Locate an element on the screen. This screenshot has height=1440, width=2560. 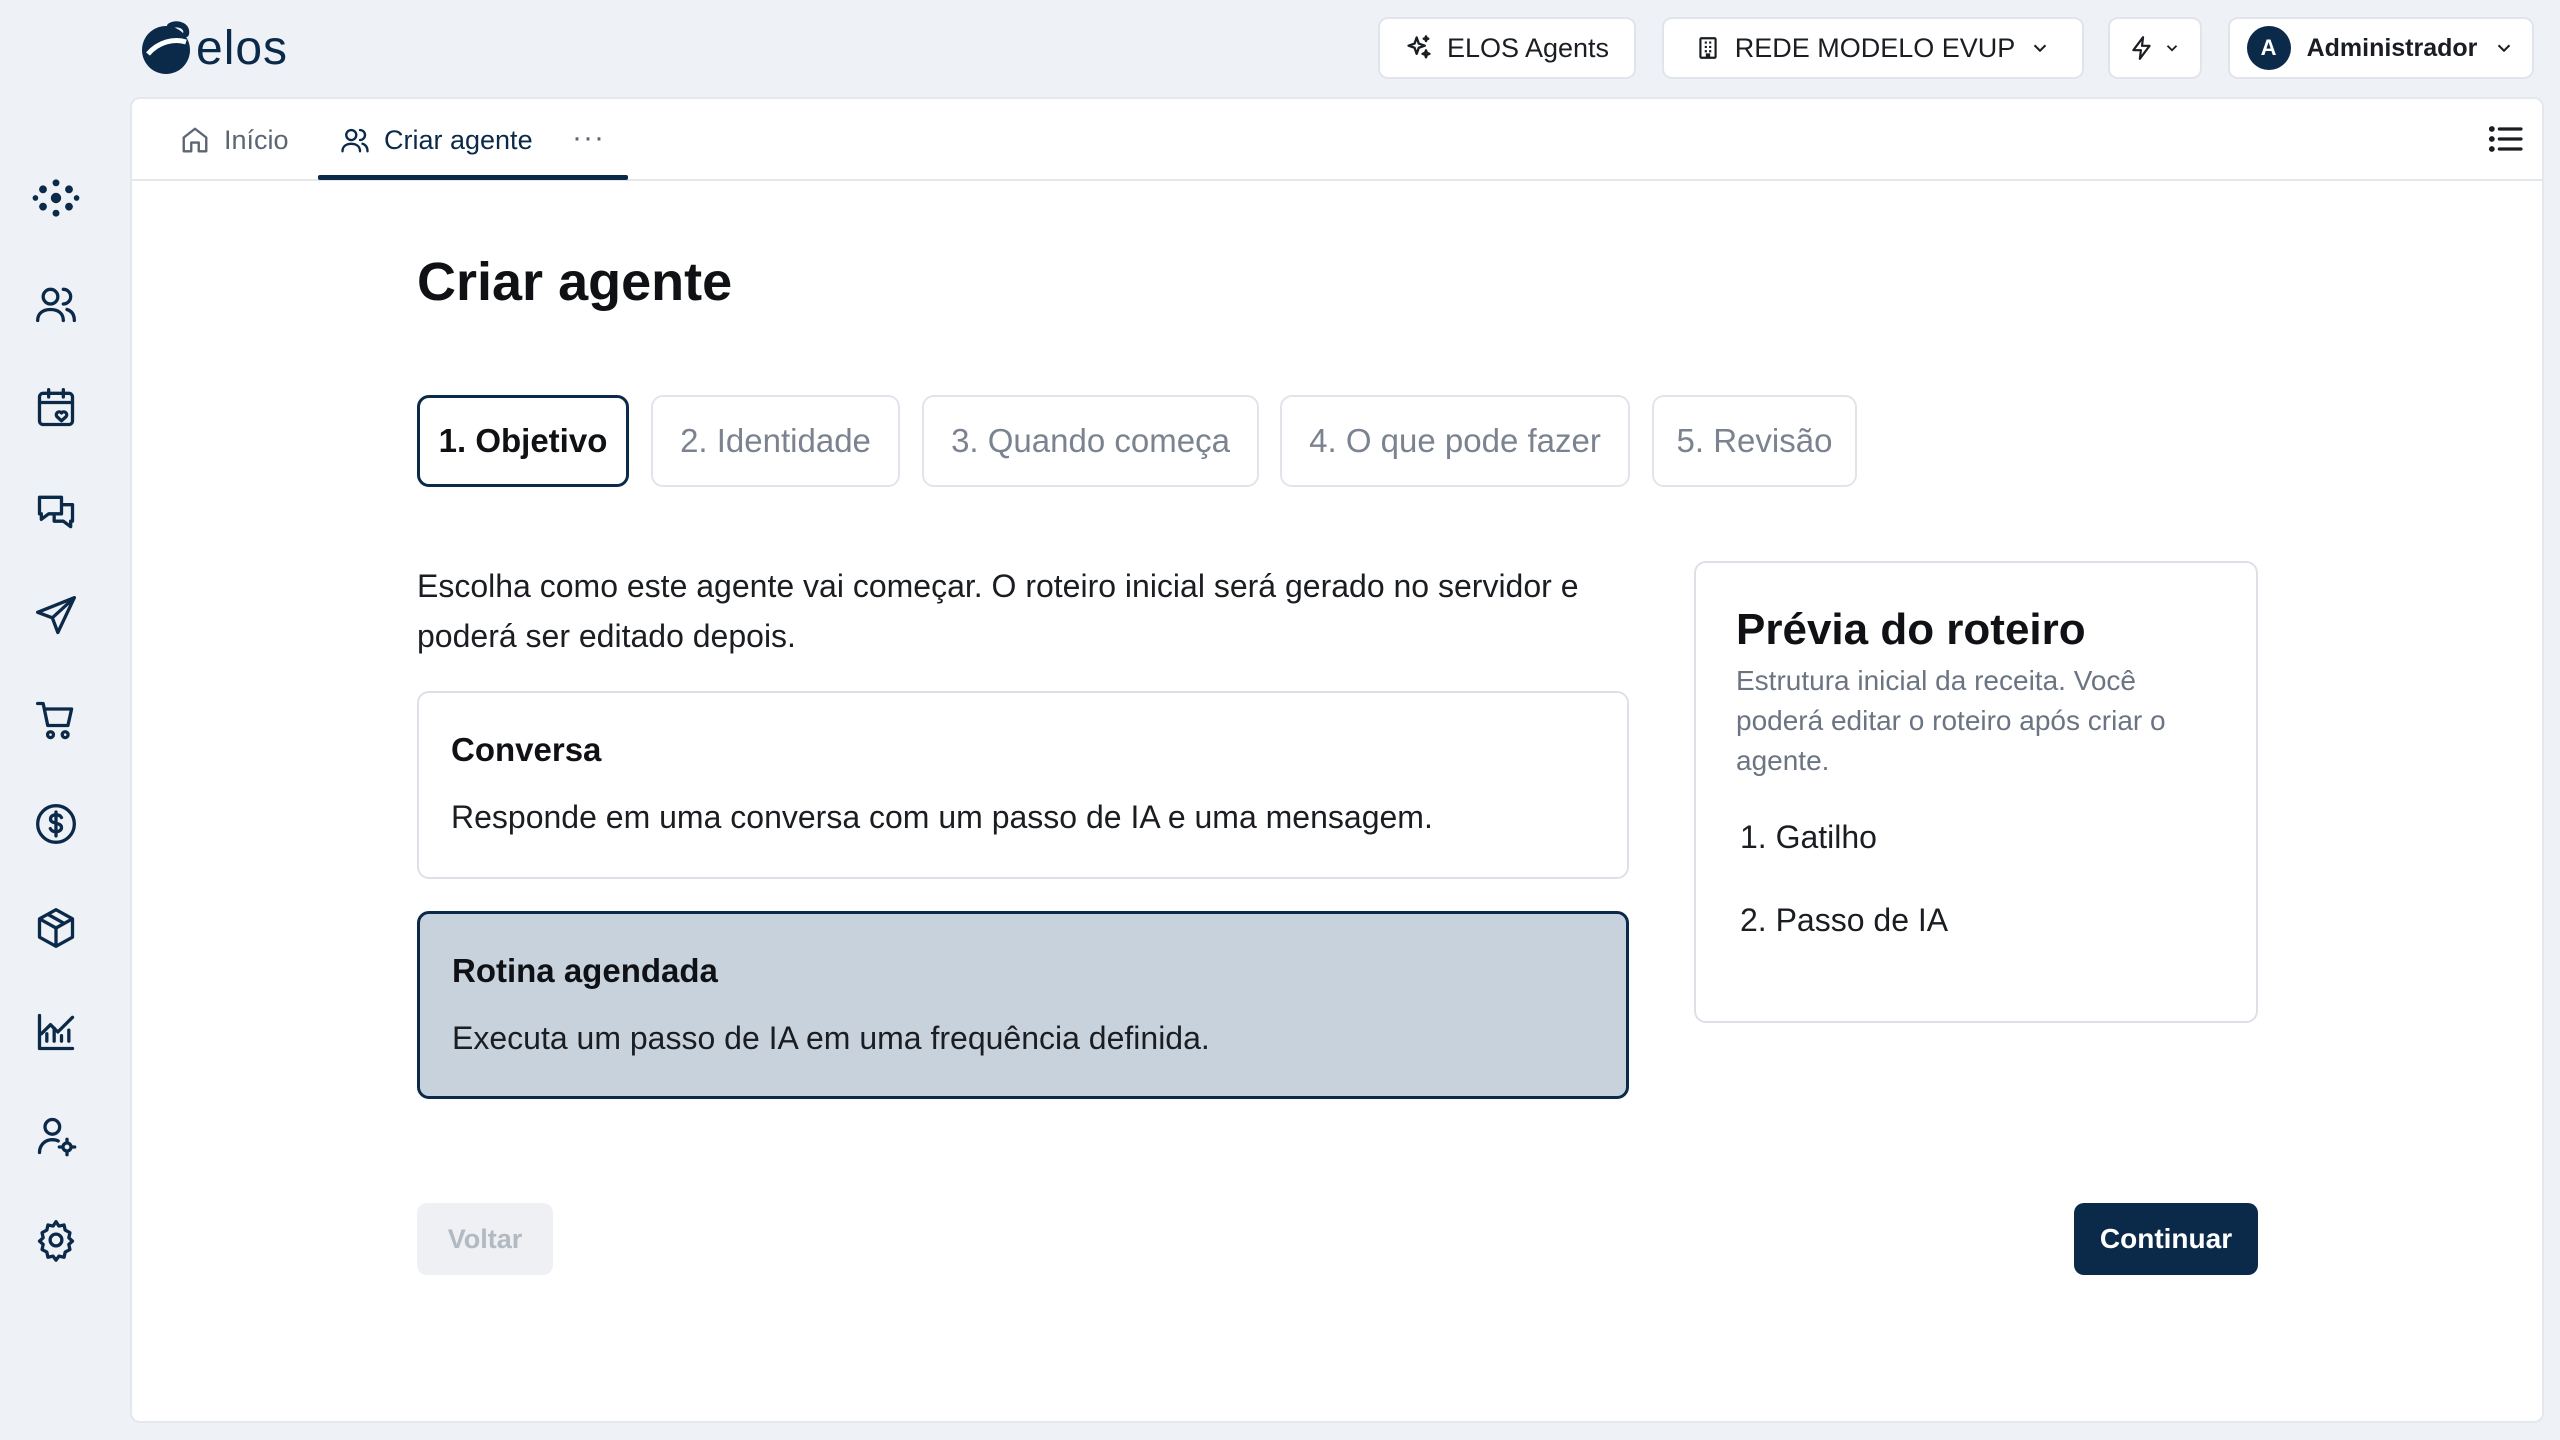
elos-agents-button: ELOS Agents is located at coordinates (1507, 48).